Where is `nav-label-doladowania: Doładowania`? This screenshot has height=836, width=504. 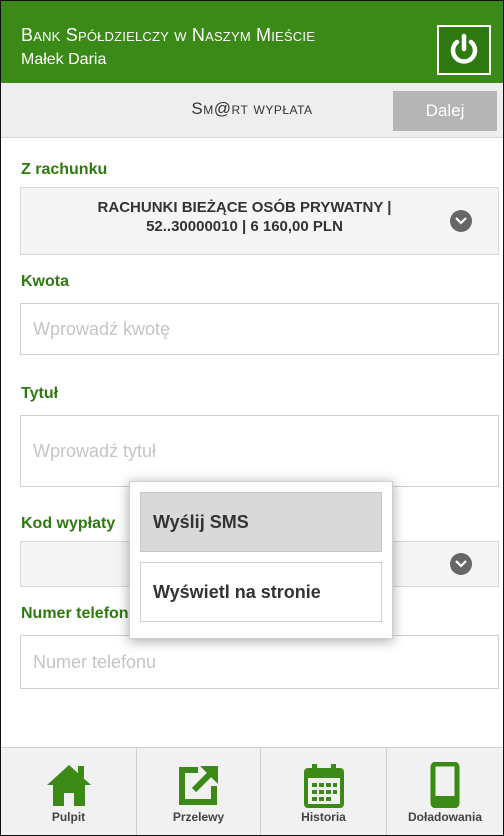
nav-label-doladowania: Doładowania is located at coordinates (444, 817).